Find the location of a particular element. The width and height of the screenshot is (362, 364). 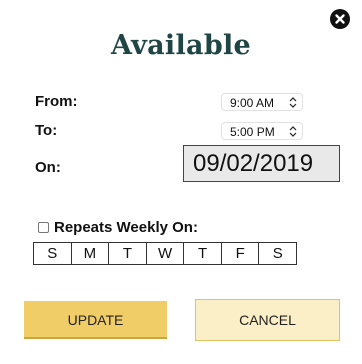

close-button is located at coordinates (340, 19).